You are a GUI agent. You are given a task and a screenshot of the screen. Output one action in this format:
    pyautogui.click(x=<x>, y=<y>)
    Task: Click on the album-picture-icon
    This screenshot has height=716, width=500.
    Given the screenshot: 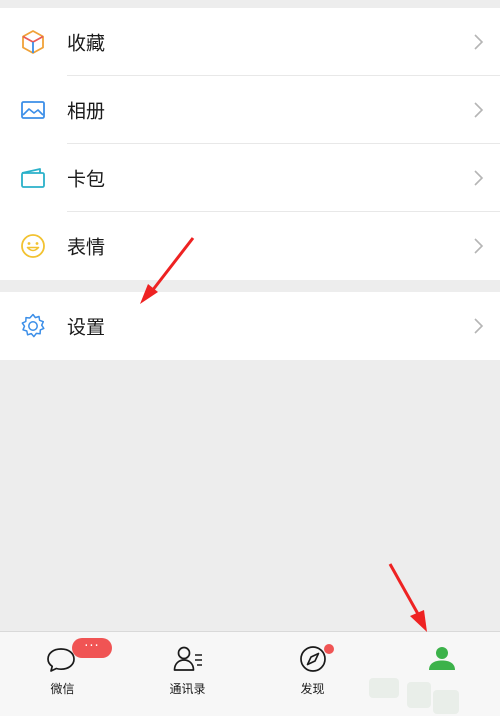 What is the action you would take?
    pyautogui.click(x=33, y=110)
    